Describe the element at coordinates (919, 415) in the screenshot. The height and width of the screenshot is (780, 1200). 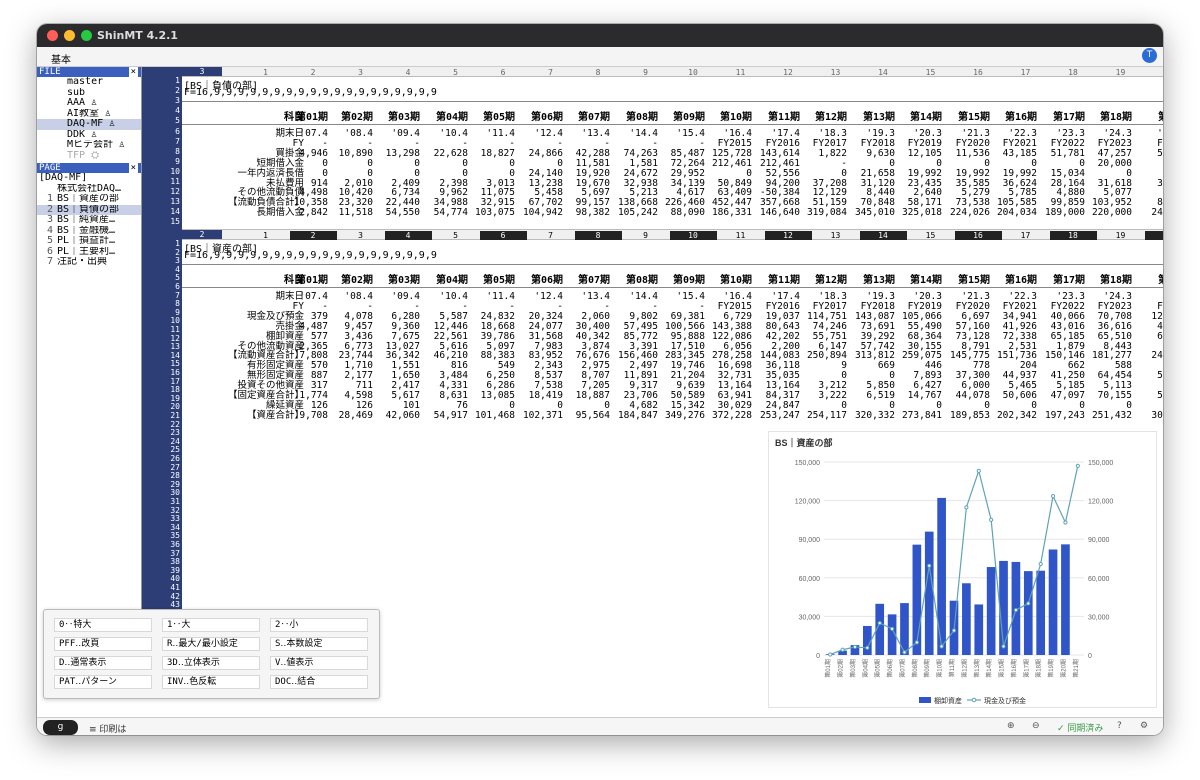
I see `data-cell: 273,841` at that location.